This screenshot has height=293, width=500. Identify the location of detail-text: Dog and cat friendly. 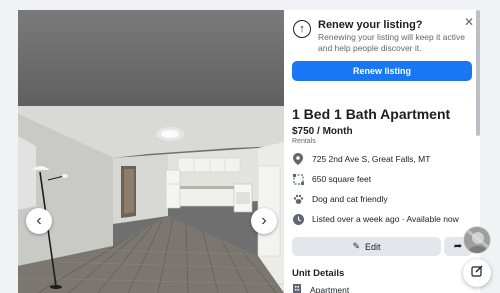
(350, 199).